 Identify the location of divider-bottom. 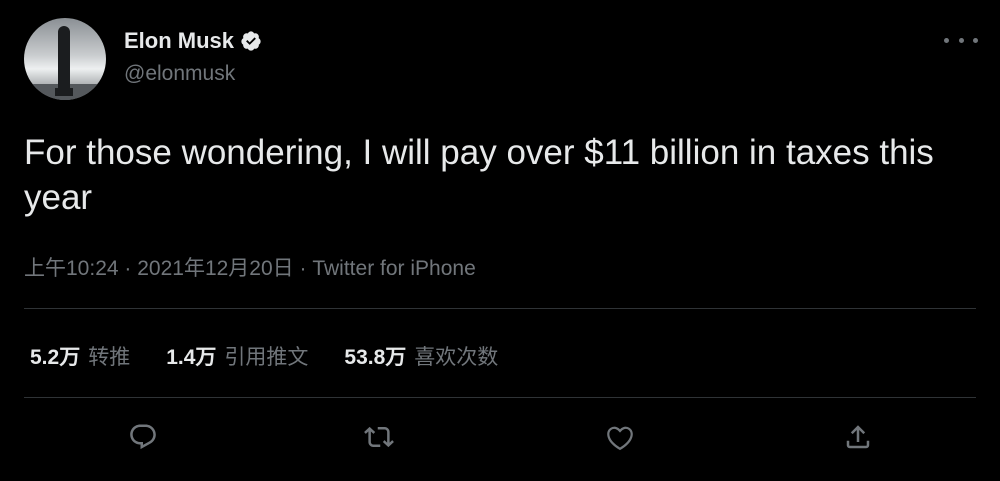
(500, 397).